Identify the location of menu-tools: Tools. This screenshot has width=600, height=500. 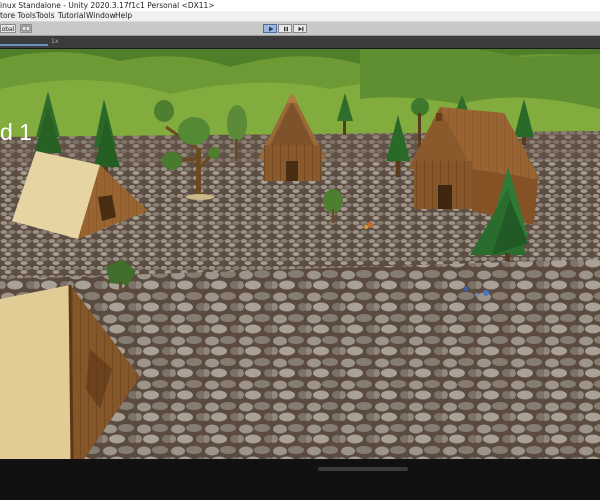
(45, 16).